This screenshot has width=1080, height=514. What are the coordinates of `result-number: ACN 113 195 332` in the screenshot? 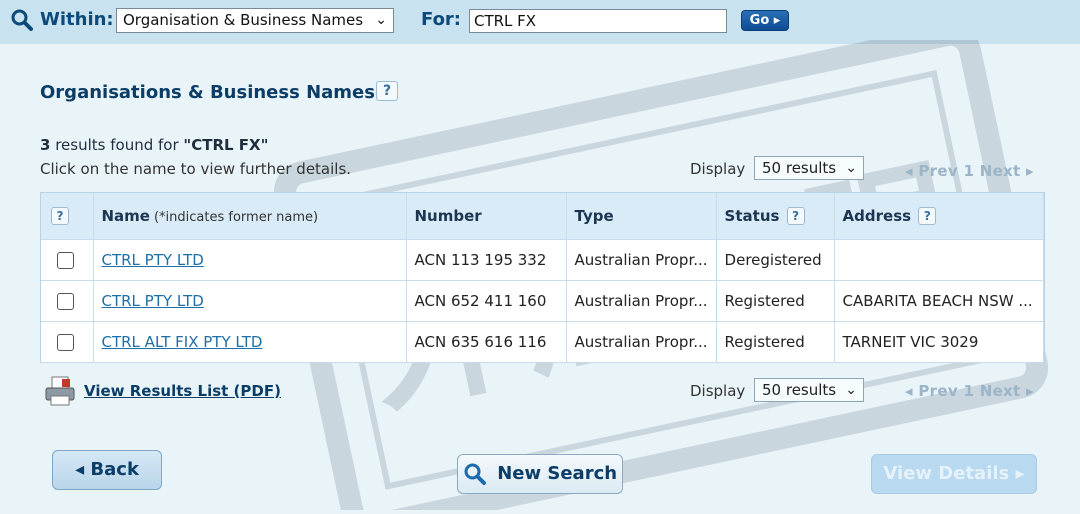 It's located at (486, 260).